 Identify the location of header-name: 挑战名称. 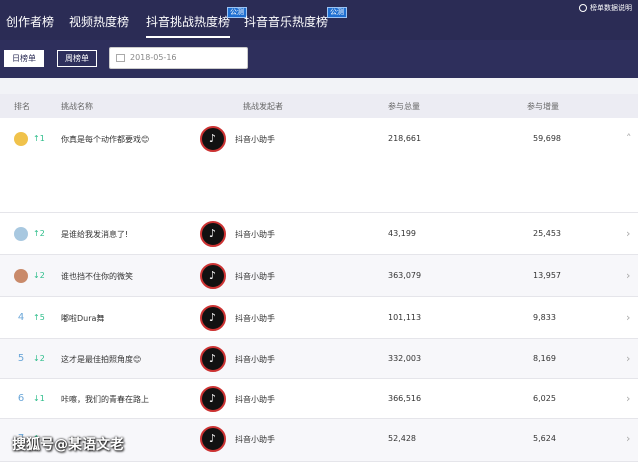
(77, 106).